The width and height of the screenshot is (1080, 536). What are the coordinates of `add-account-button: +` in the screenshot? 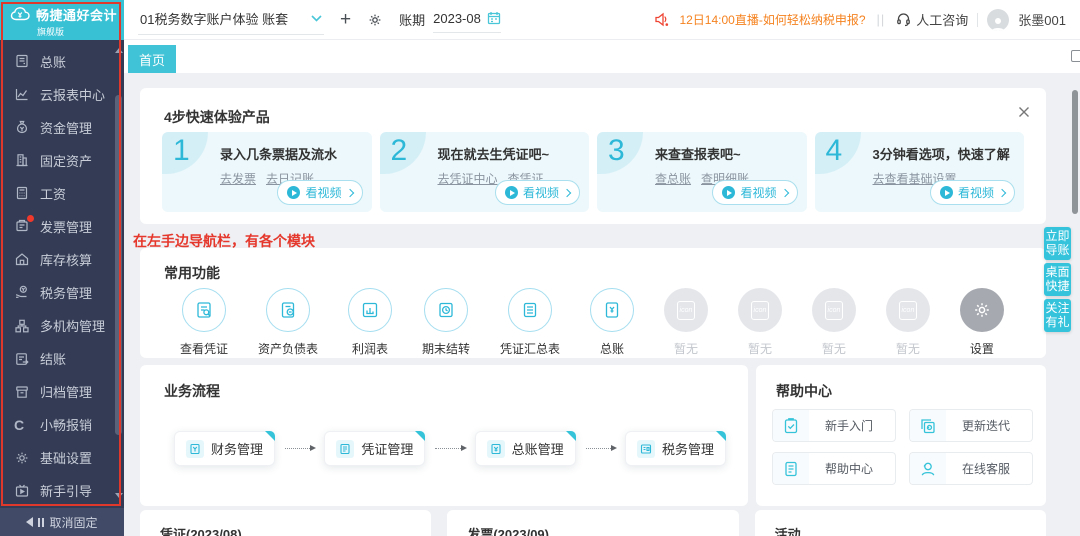 It's located at (345, 19).